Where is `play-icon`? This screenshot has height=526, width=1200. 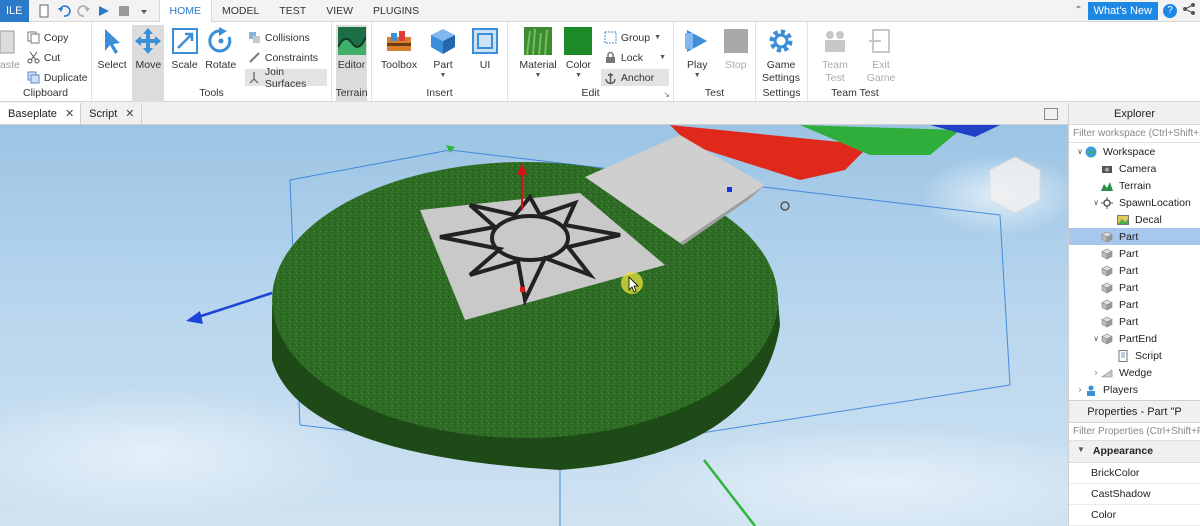
play-icon is located at coordinates (697, 41).